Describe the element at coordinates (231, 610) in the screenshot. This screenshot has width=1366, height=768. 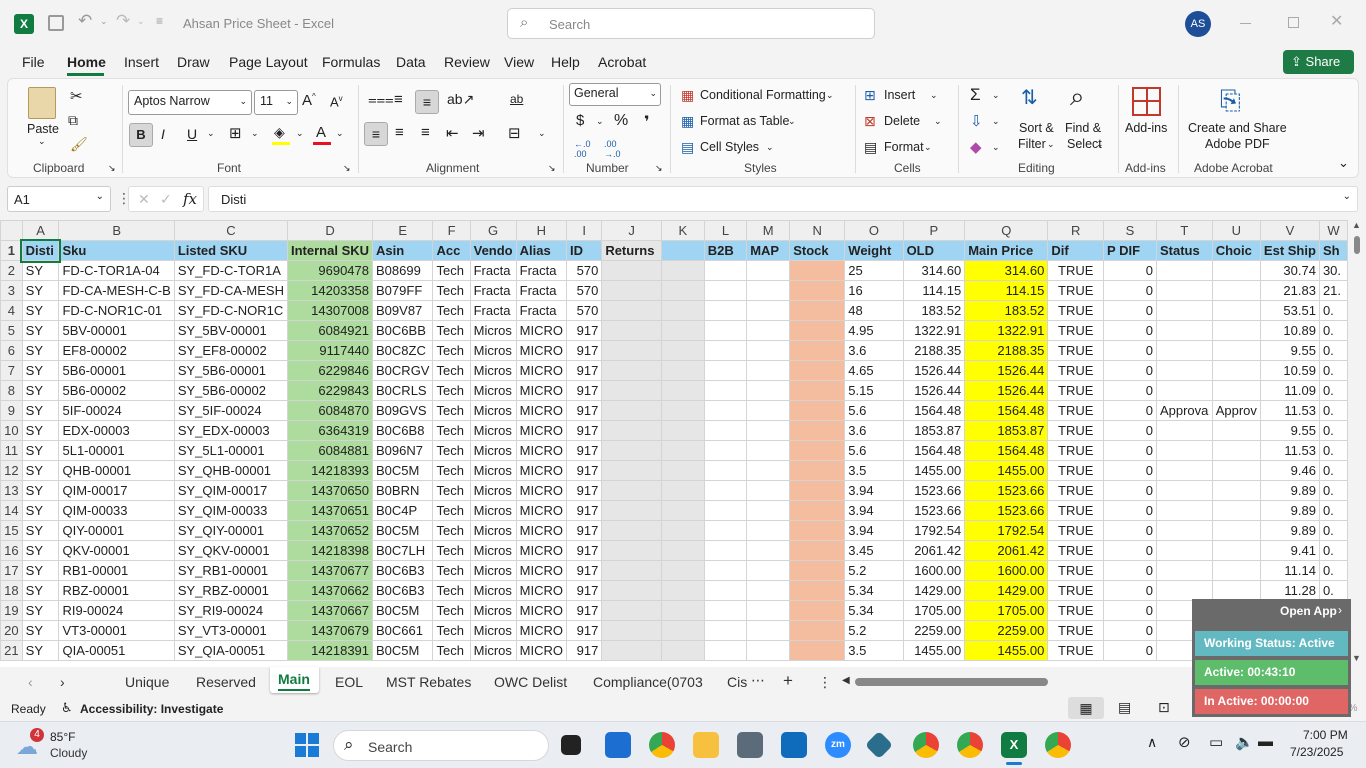
I see `data-cell: SY_RI9-00024` at that location.